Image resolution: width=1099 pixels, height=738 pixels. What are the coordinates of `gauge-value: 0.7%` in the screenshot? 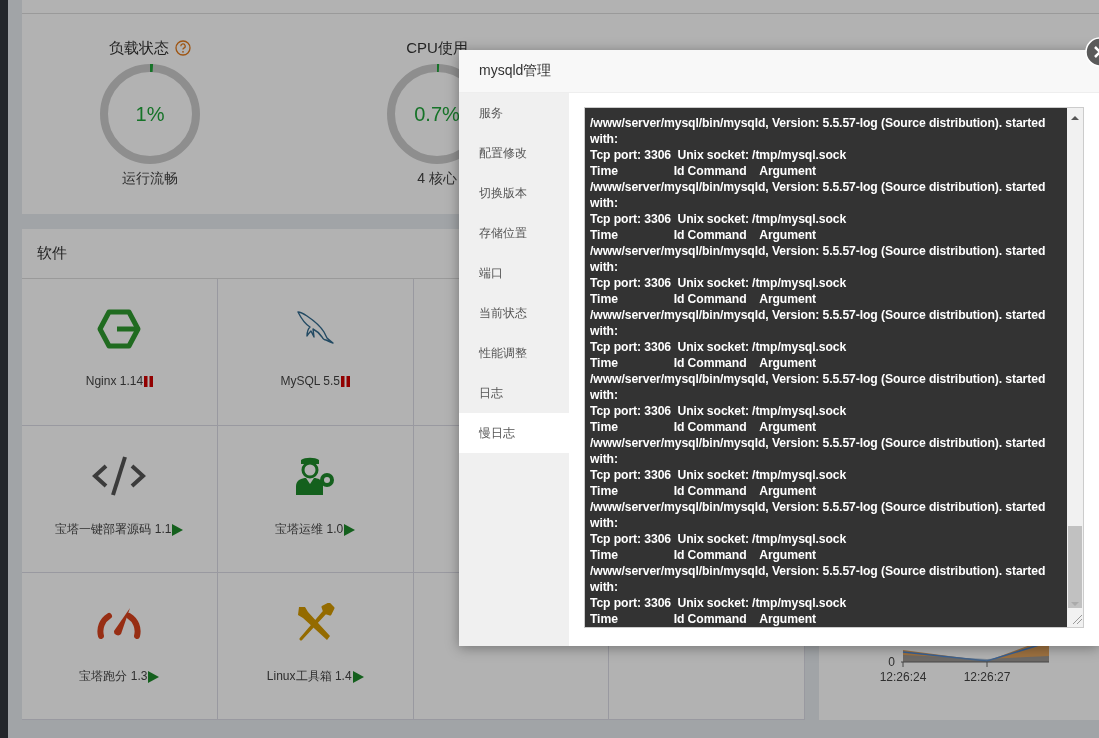 It's located at (437, 114).